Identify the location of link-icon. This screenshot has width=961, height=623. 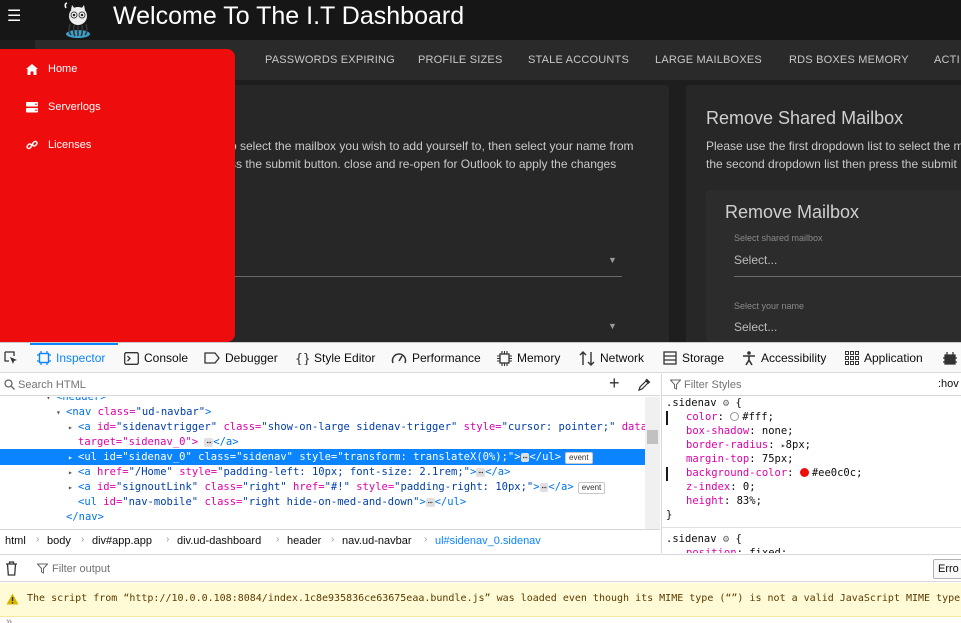
(32, 145).